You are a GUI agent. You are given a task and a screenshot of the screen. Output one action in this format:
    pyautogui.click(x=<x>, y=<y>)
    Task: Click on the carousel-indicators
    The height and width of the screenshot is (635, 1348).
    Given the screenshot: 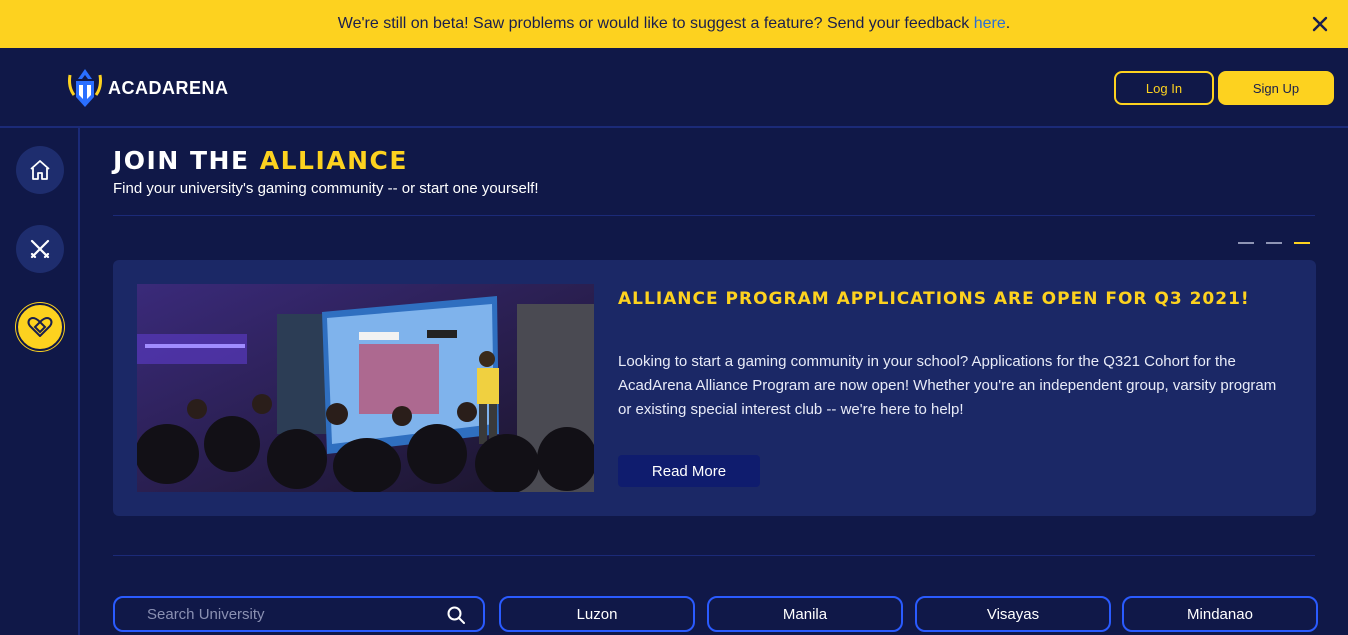 What is the action you would take?
    pyautogui.click(x=1274, y=243)
    